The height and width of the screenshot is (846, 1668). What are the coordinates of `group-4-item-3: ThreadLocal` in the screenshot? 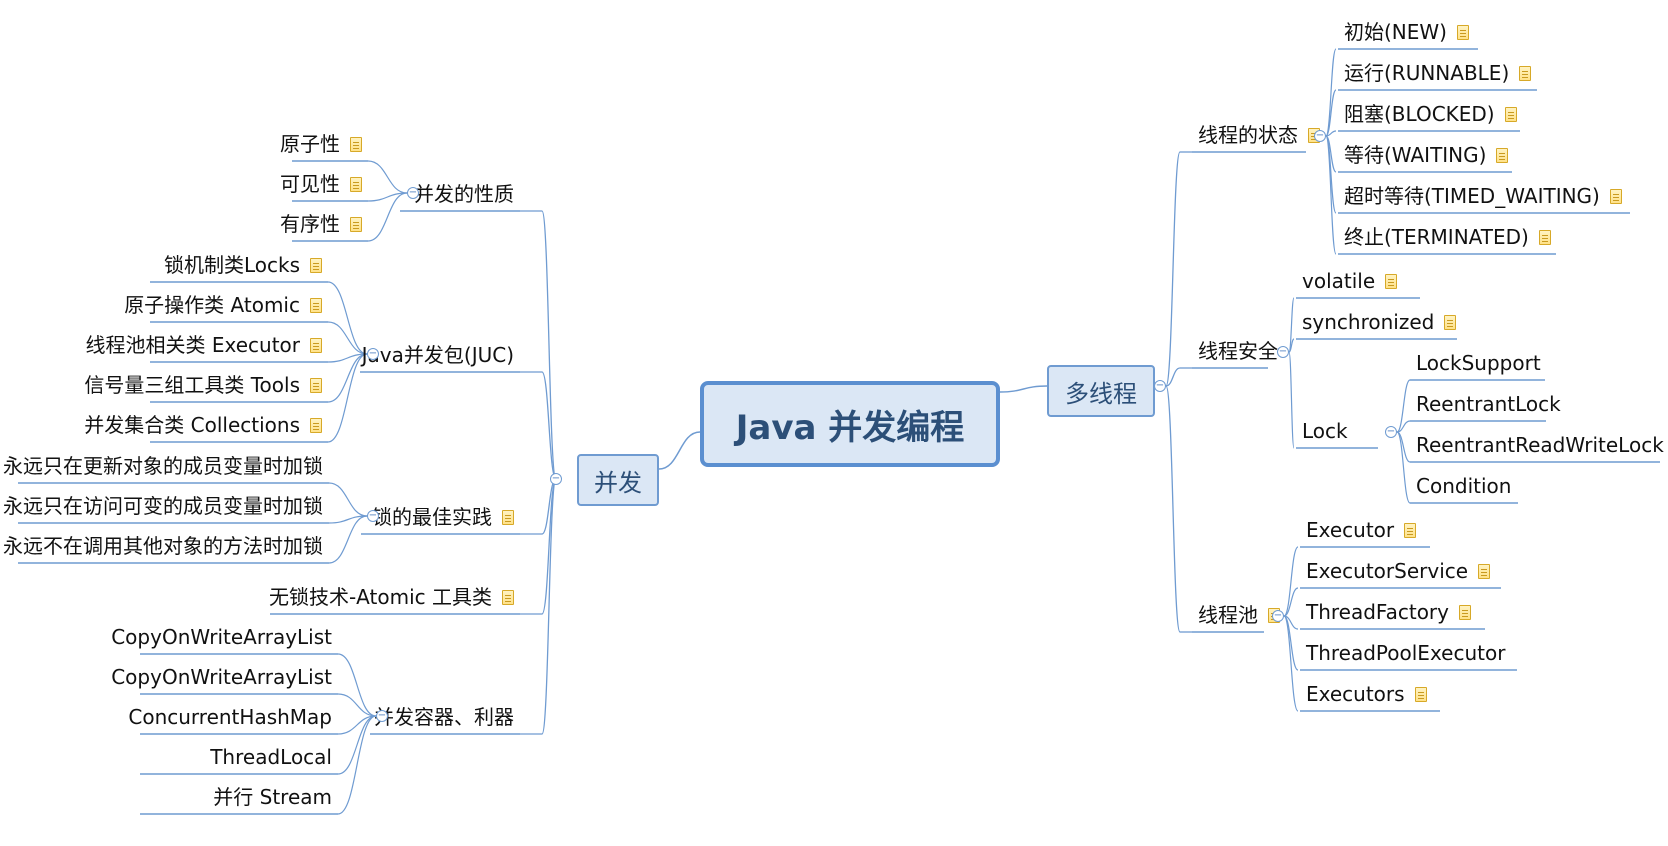 It's located at (271, 757).